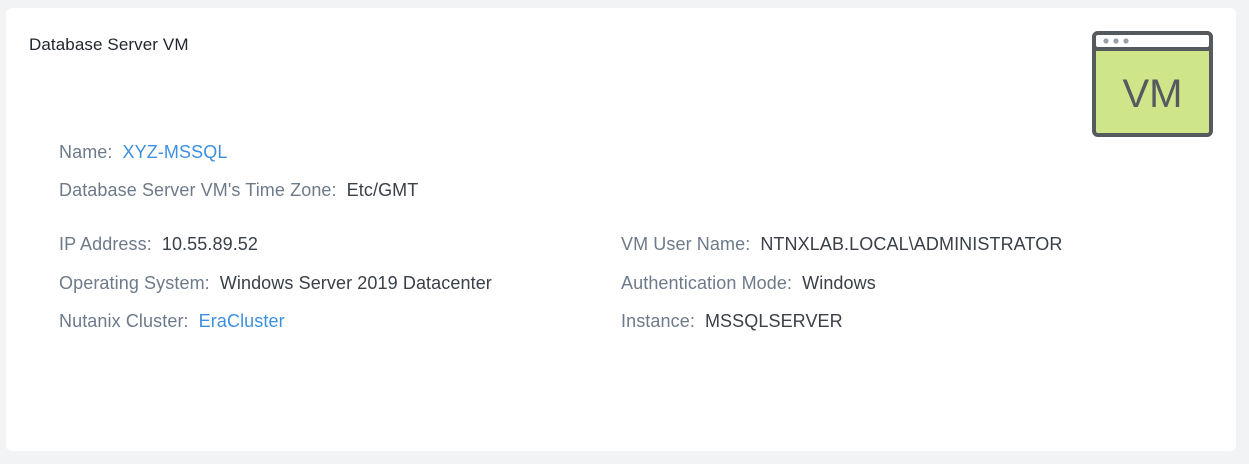 Image resolution: width=1249 pixels, height=464 pixels. What do you see at coordinates (105, 244) in the screenshot?
I see `ip-address-label: IP Address:` at bounding box center [105, 244].